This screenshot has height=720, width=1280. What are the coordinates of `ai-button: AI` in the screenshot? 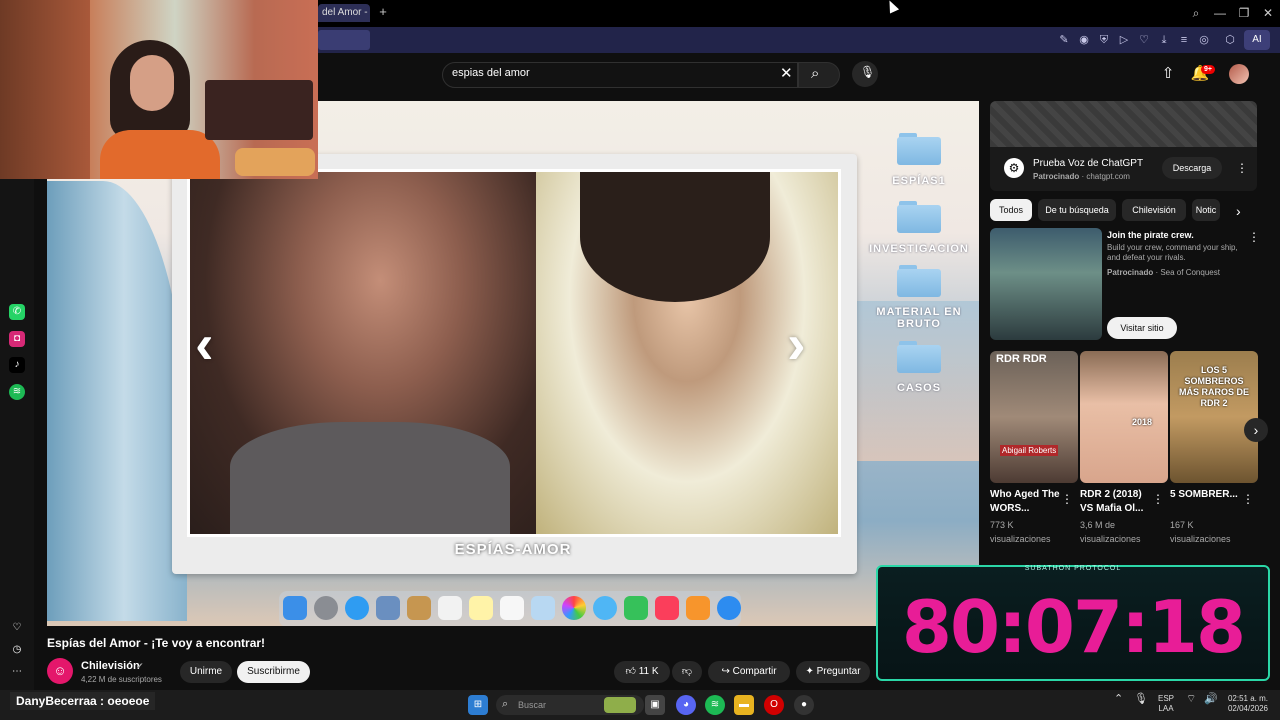 It's located at (1257, 40).